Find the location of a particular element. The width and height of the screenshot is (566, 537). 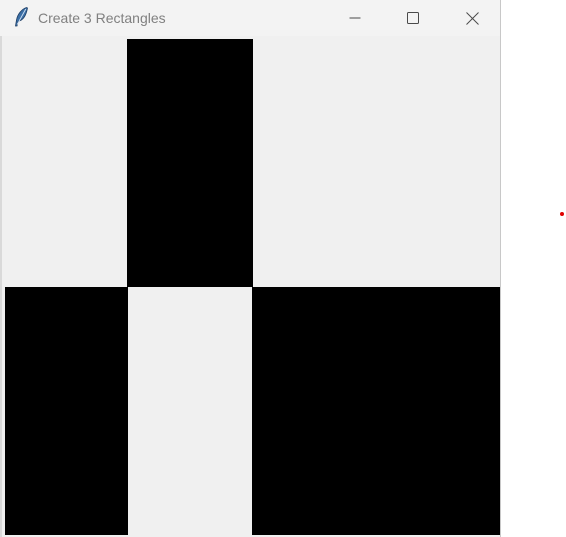

maximize-button is located at coordinates (413, 18).